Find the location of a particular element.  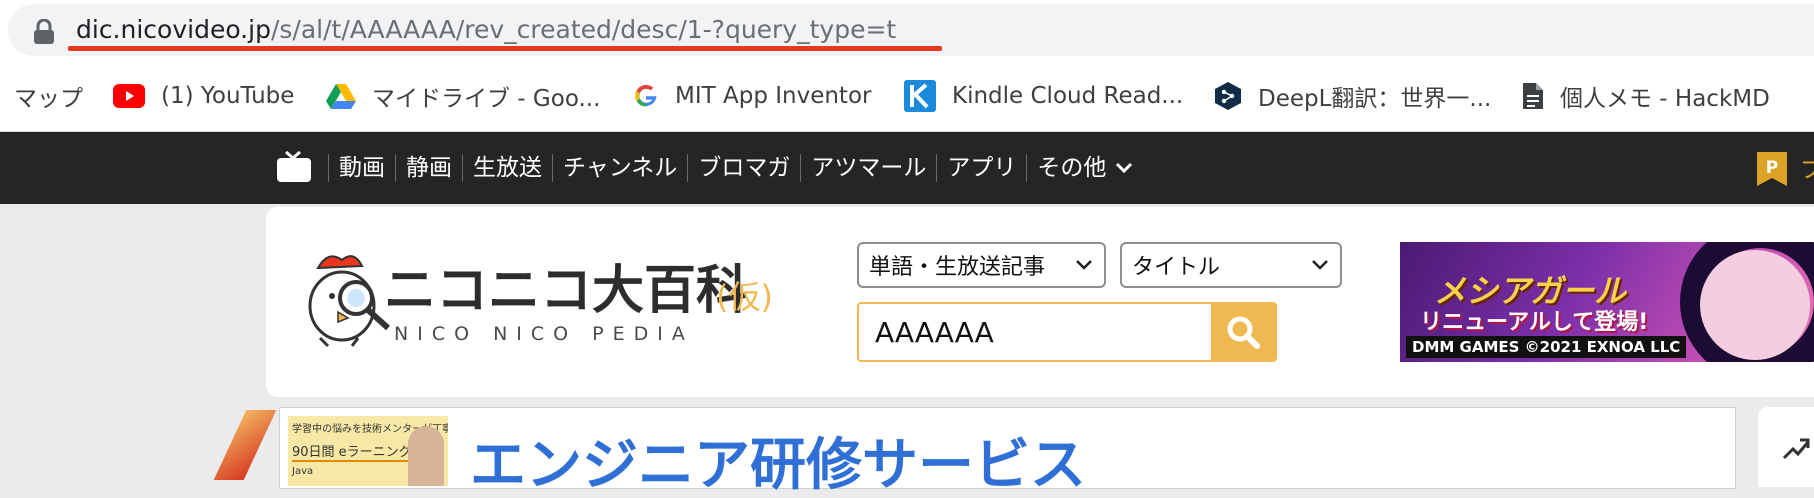

field-select-value: タイトル is located at coordinates (1176, 267).